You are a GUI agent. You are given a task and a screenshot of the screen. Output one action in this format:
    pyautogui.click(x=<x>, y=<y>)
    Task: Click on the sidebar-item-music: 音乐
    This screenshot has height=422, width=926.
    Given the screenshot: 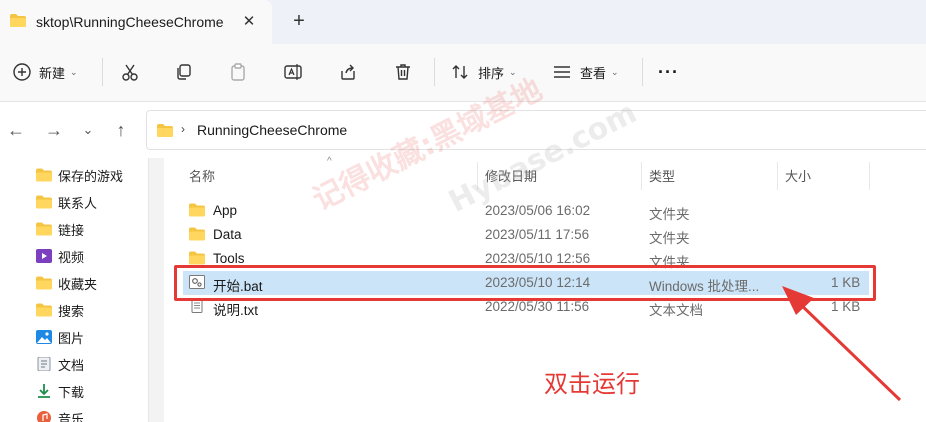 What is the action you would take?
    pyautogui.click(x=60, y=414)
    